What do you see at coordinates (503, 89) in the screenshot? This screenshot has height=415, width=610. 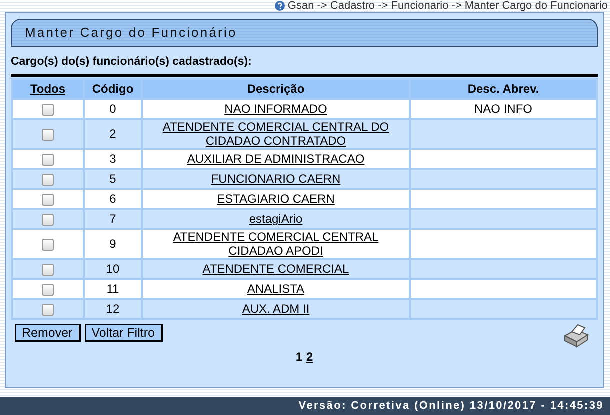 I see `column-header: Desc. Abrev.` at bounding box center [503, 89].